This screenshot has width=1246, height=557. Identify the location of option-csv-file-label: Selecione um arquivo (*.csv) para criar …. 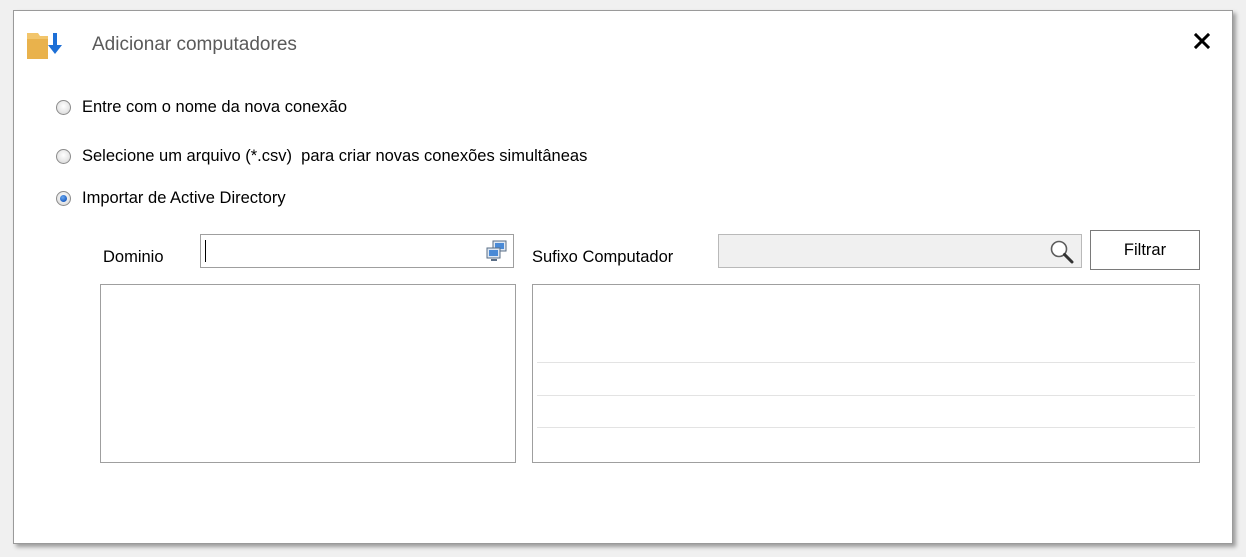
(335, 155).